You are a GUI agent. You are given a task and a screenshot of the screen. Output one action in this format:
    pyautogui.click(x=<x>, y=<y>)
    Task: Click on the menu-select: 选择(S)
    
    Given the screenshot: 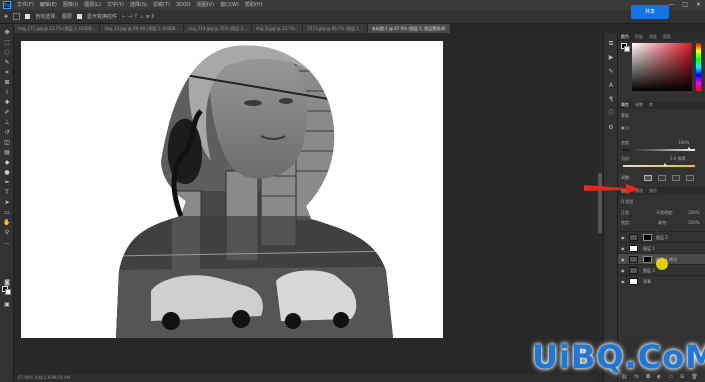 What is the action you would take?
    pyautogui.click(x=138, y=5)
    